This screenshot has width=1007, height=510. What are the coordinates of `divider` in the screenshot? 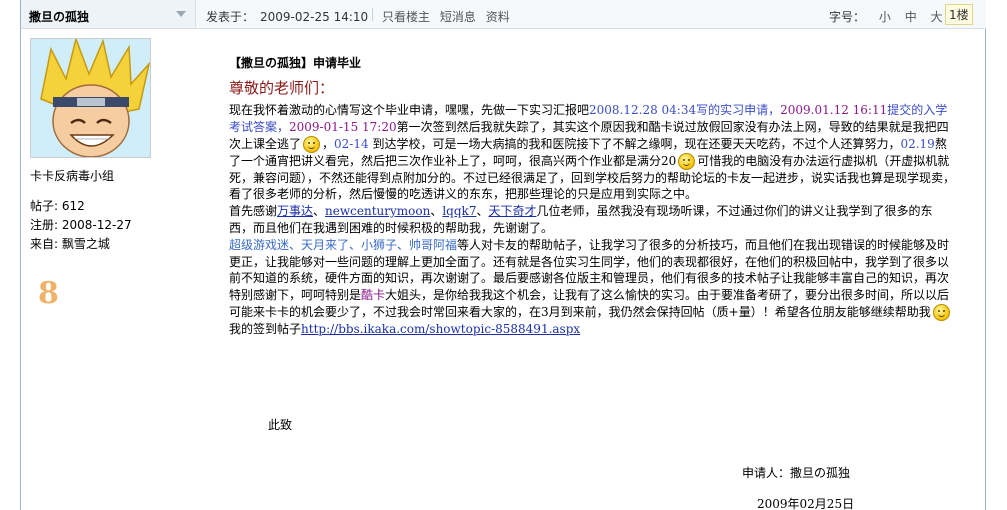 It's located at (372, 14).